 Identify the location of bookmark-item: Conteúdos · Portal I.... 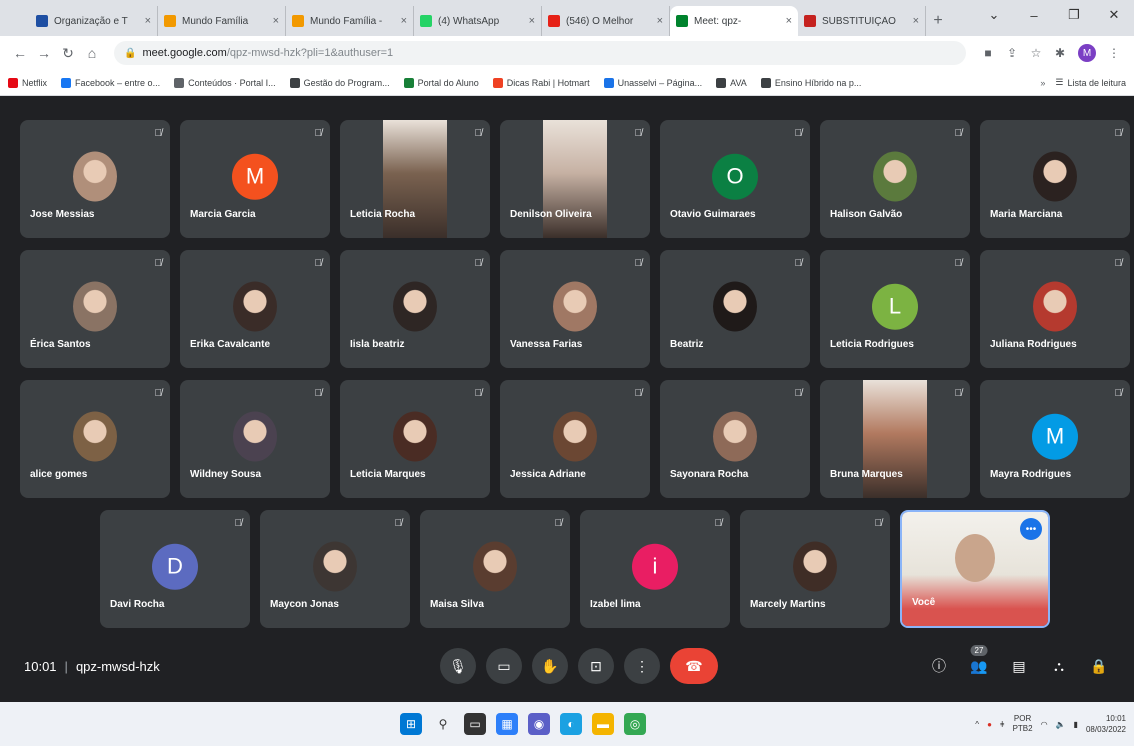
(225, 82).